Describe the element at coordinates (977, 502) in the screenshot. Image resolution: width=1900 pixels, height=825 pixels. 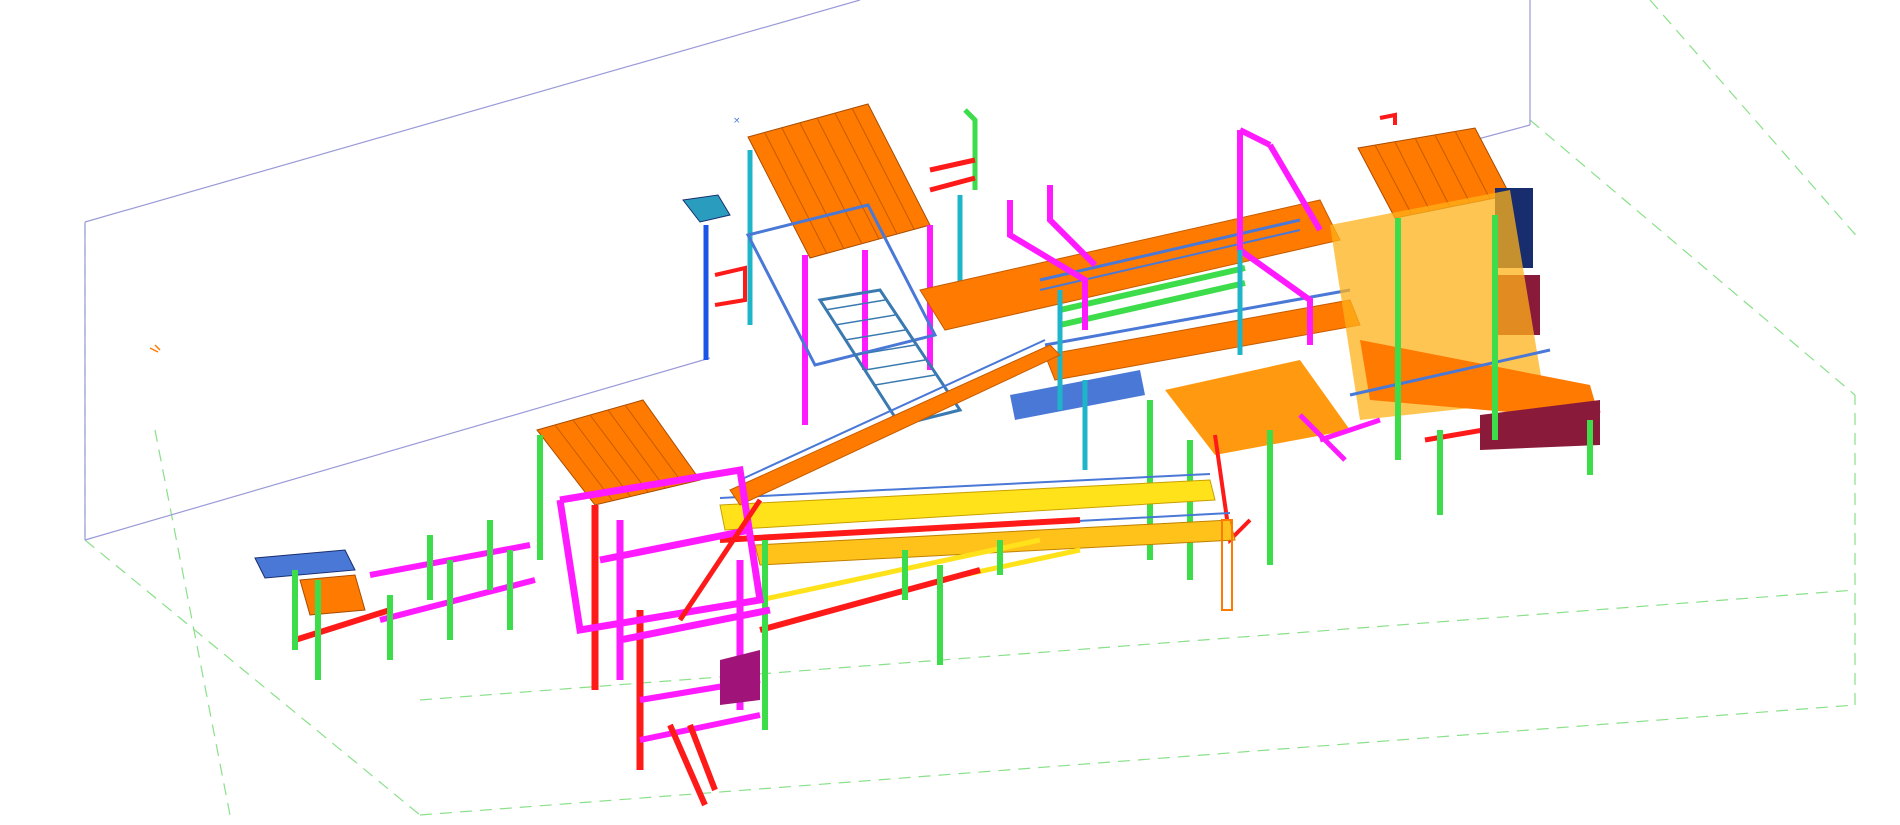
I see `conveyor-galleries` at that location.